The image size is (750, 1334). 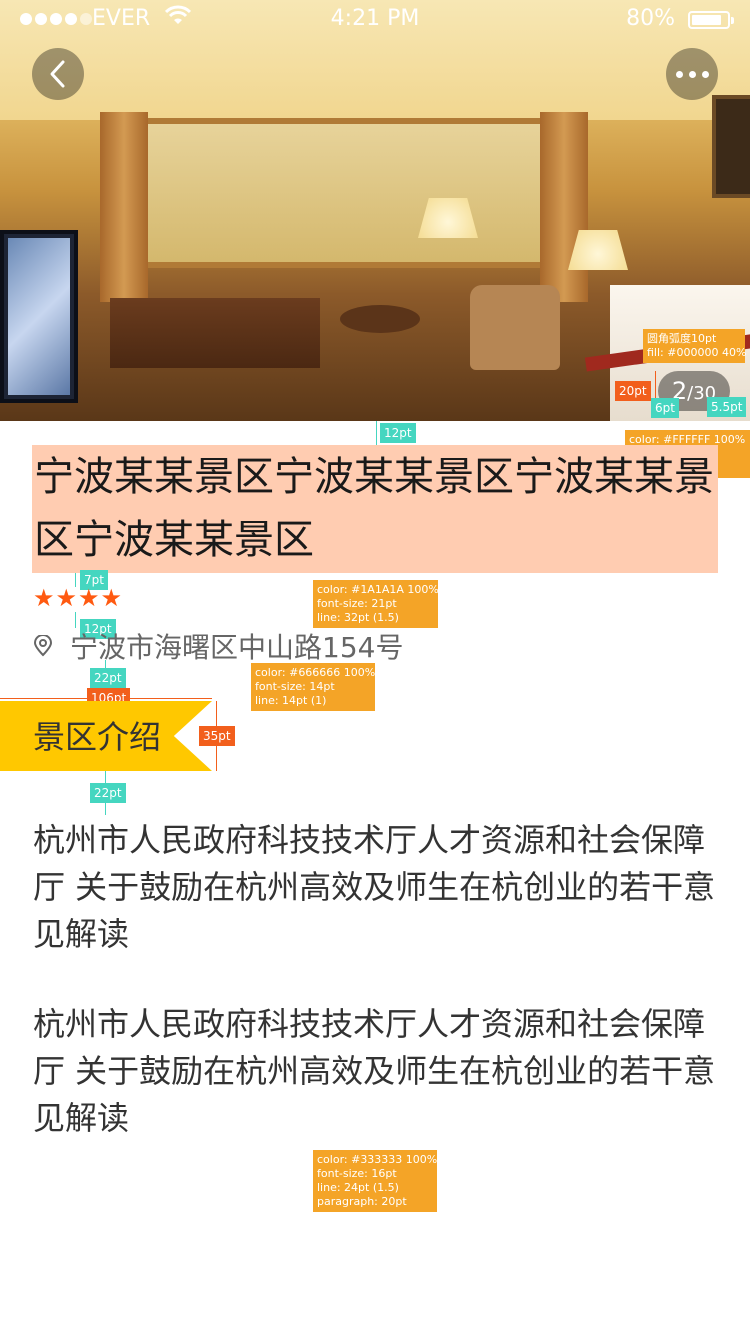 What do you see at coordinates (78, 598) in the screenshot?
I see `rating-stars: ★★★★` at bounding box center [78, 598].